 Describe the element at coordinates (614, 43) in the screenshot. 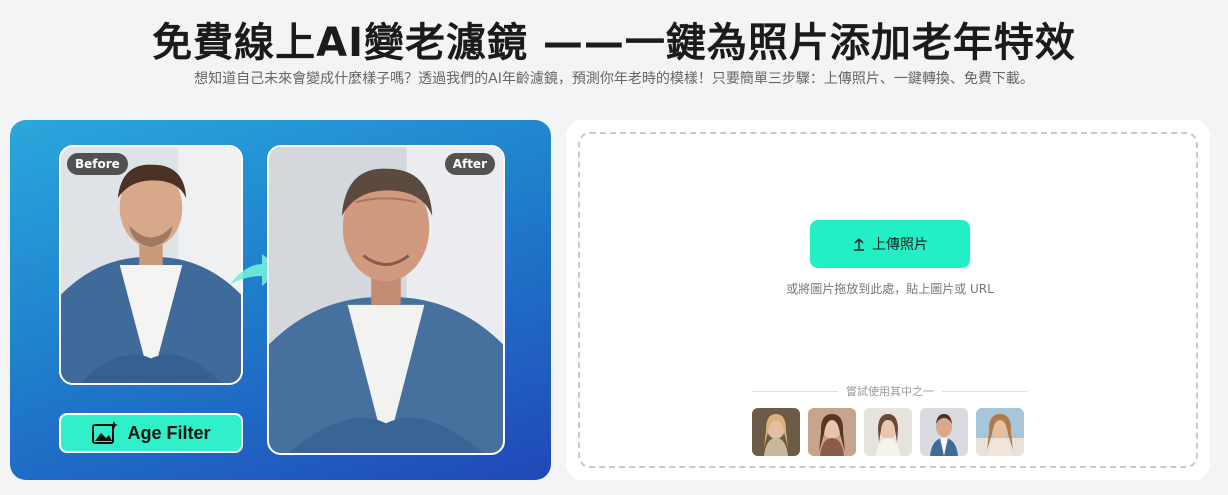

I see `page-title: 免費線上AI變老濾鏡 ——一鍵為照片添加老年特效` at that location.